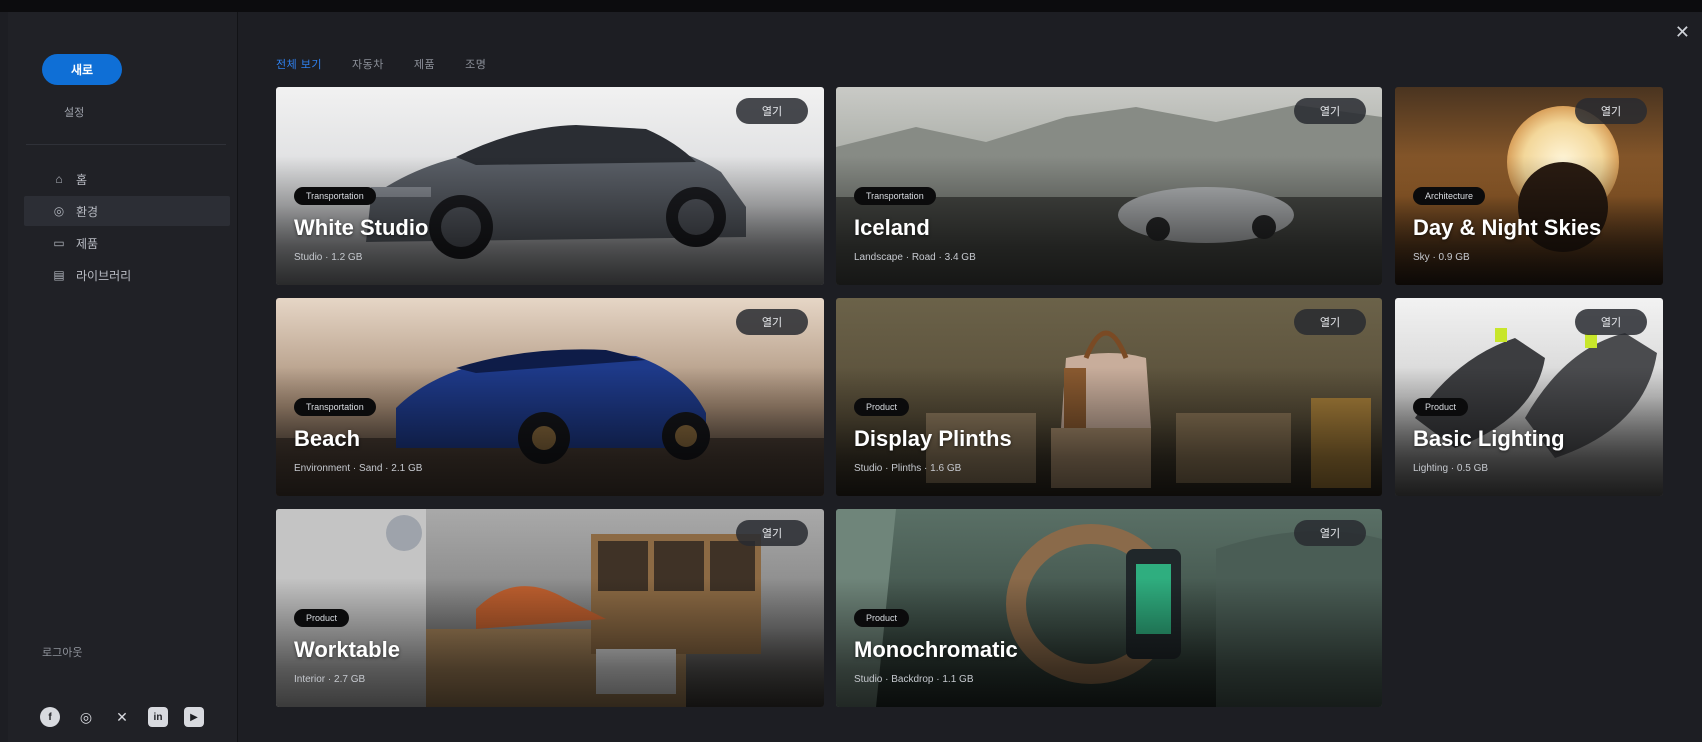 This screenshot has height=742, width=1702. I want to click on card-title: Display Plinths, so click(933, 438).